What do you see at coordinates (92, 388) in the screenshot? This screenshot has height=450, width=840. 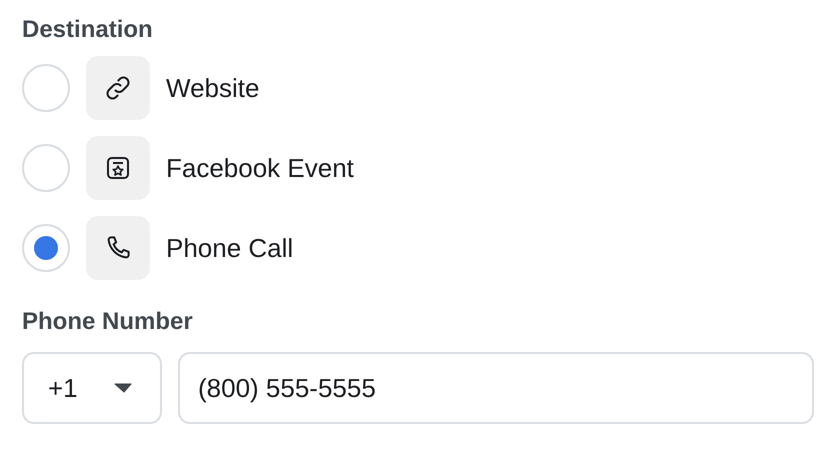 I see `country-code-dropdown: +1` at bounding box center [92, 388].